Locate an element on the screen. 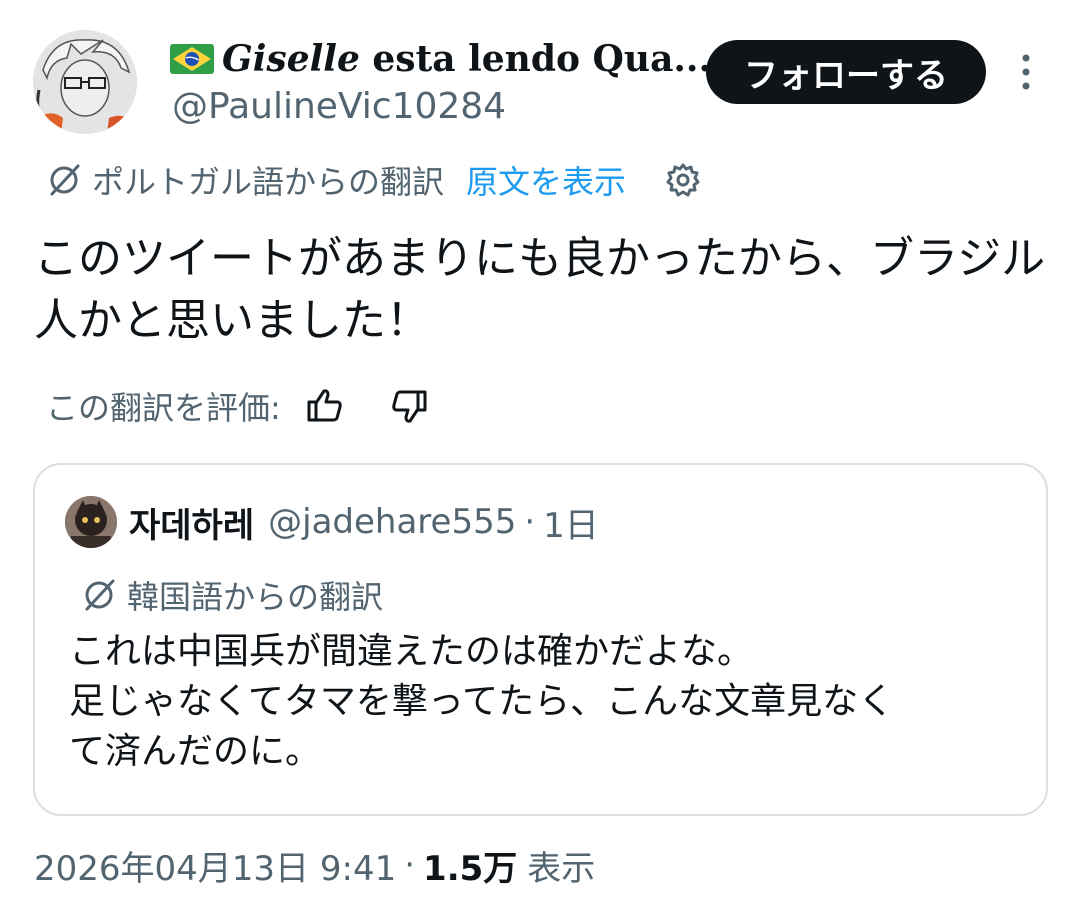 The width and height of the screenshot is (1080, 917). translation-label: ポルトガル語からの翻訳 is located at coordinates (268, 182).